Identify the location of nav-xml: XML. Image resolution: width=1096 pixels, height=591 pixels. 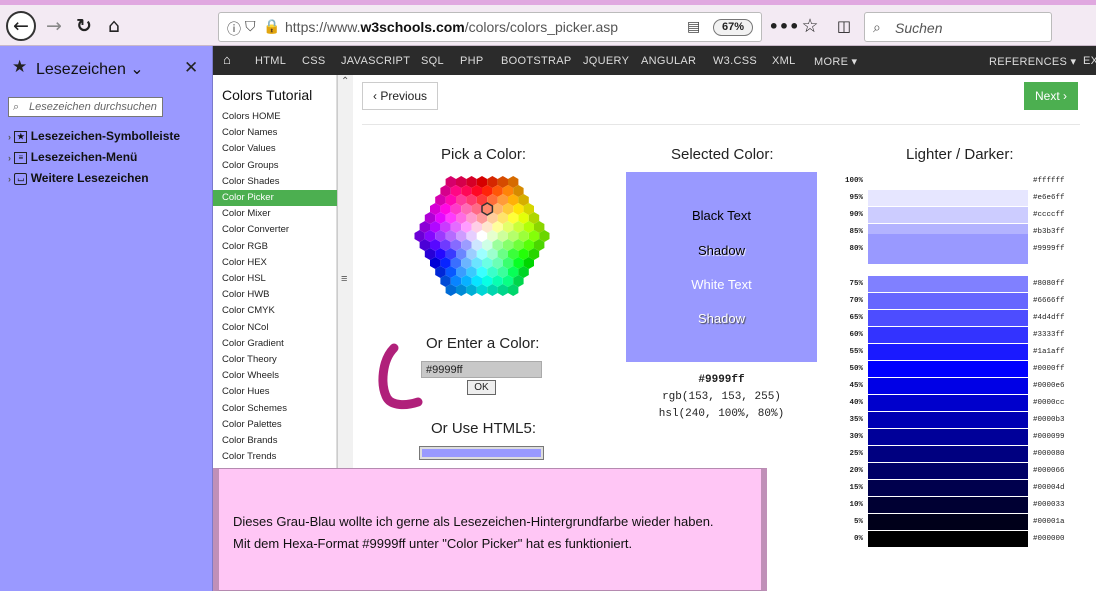
(784, 61).